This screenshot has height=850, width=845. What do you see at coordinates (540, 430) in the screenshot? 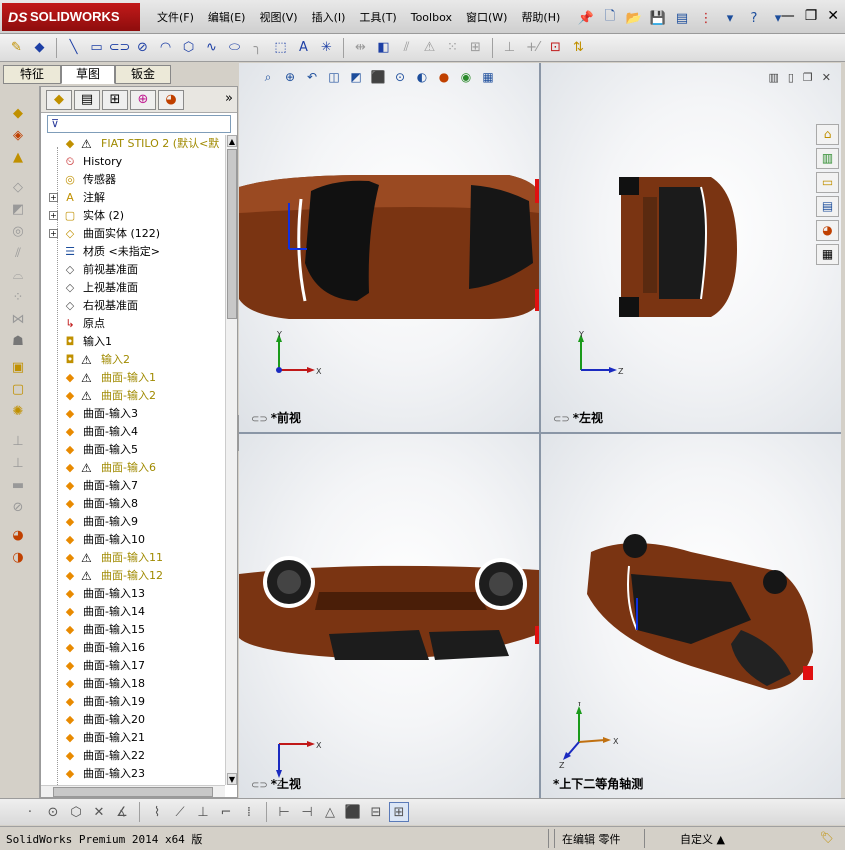
I see `viewport-divider-vertical` at bounding box center [540, 430].